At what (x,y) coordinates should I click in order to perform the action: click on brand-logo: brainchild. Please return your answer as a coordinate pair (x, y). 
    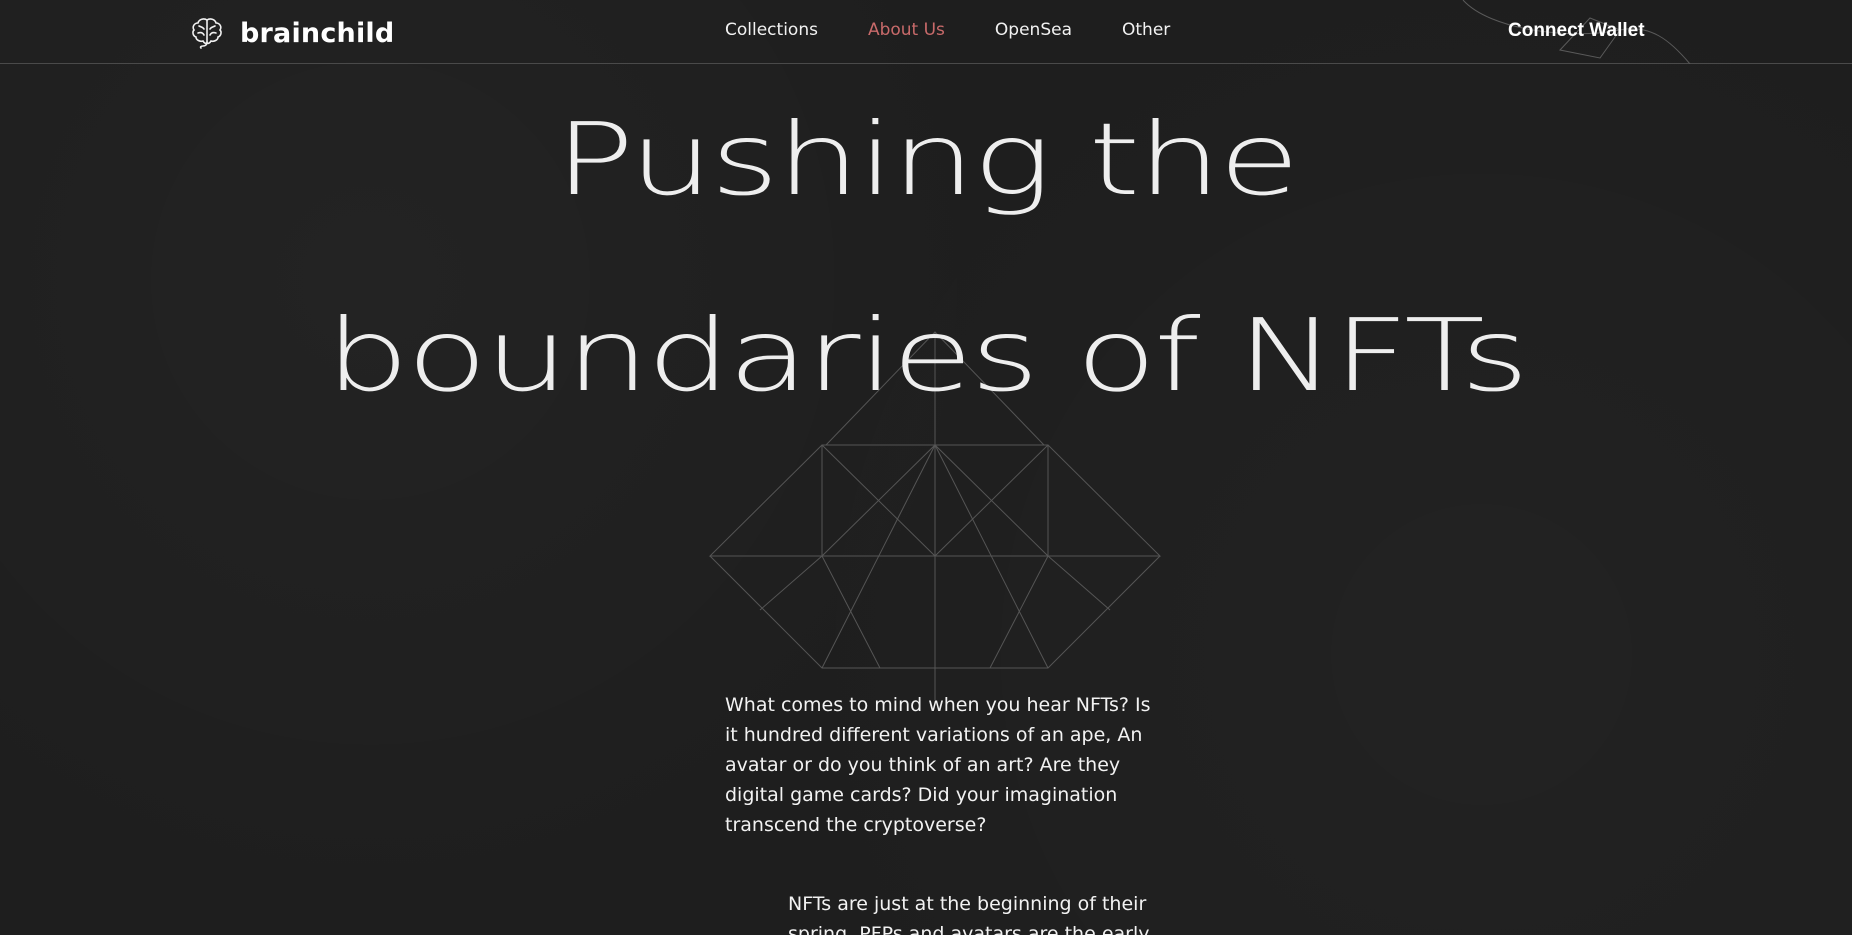
    Looking at the image, I should click on (292, 33).